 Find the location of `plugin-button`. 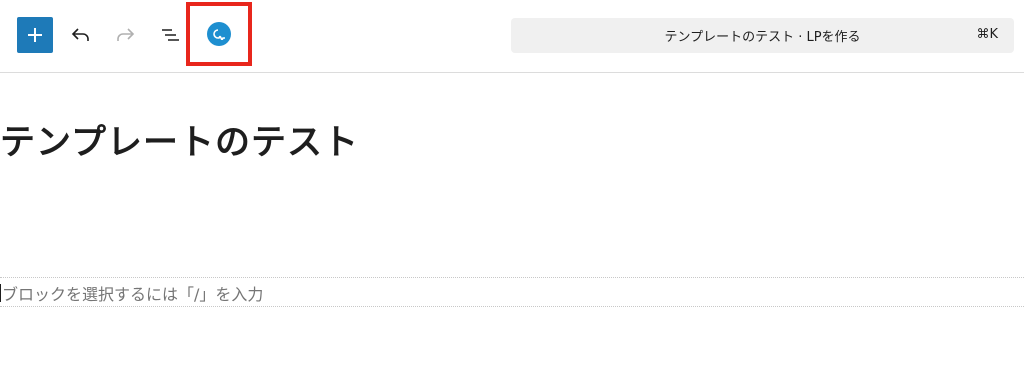

plugin-button is located at coordinates (219, 34).